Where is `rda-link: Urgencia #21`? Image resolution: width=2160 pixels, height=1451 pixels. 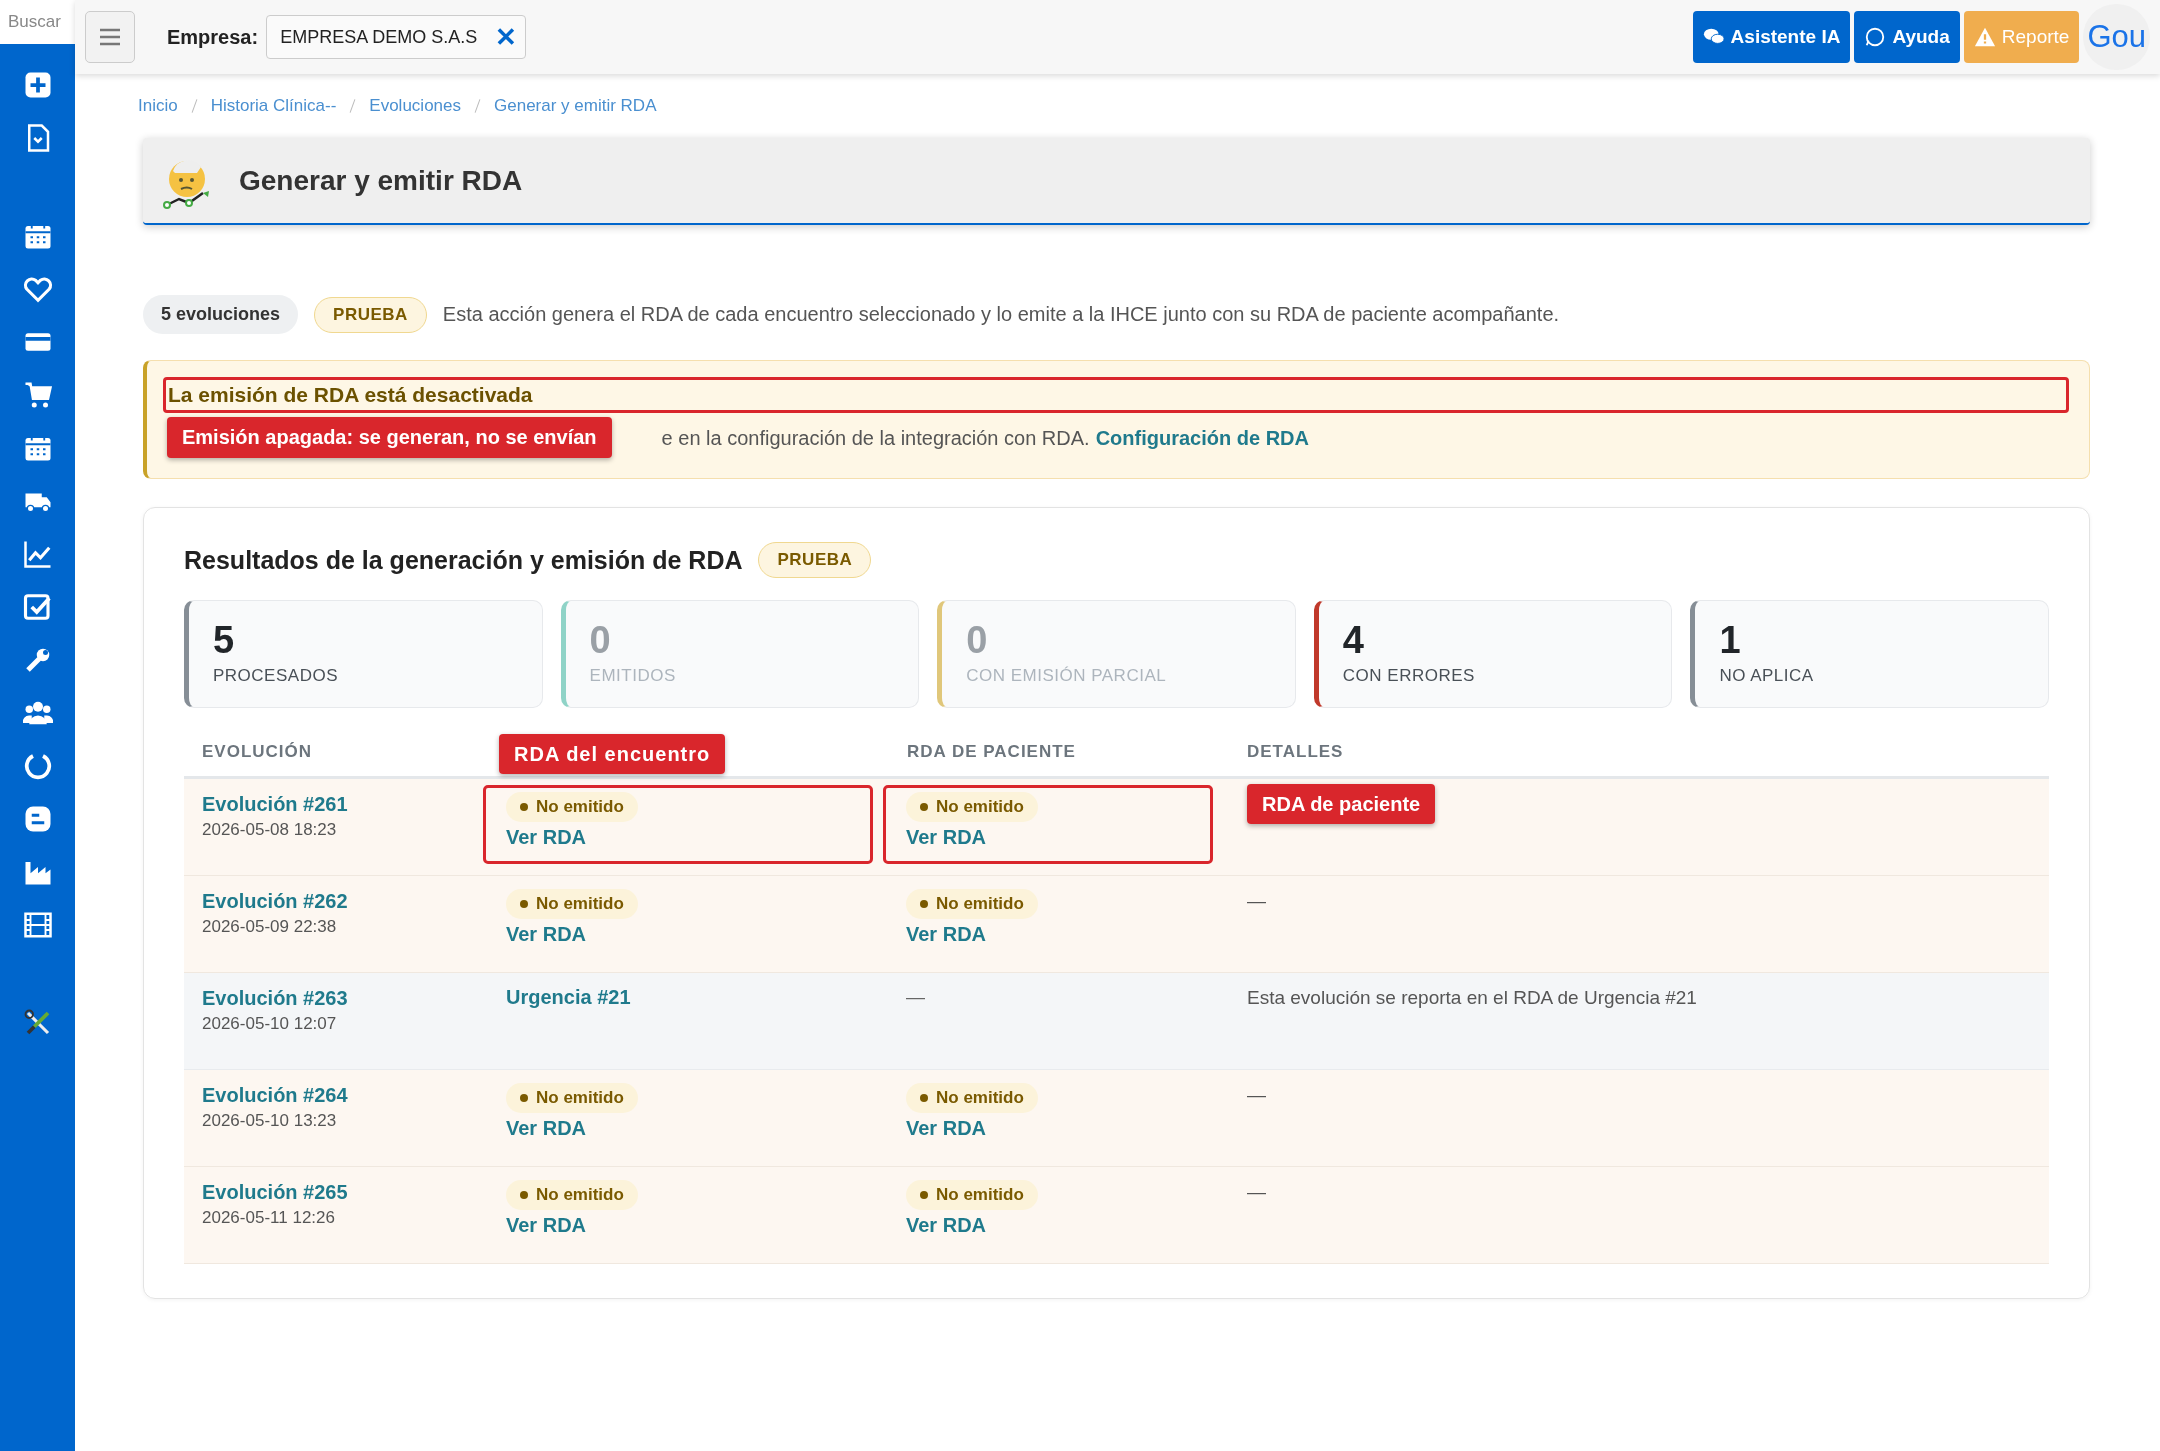 rda-link: Urgencia #21 is located at coordinates (568, 997).